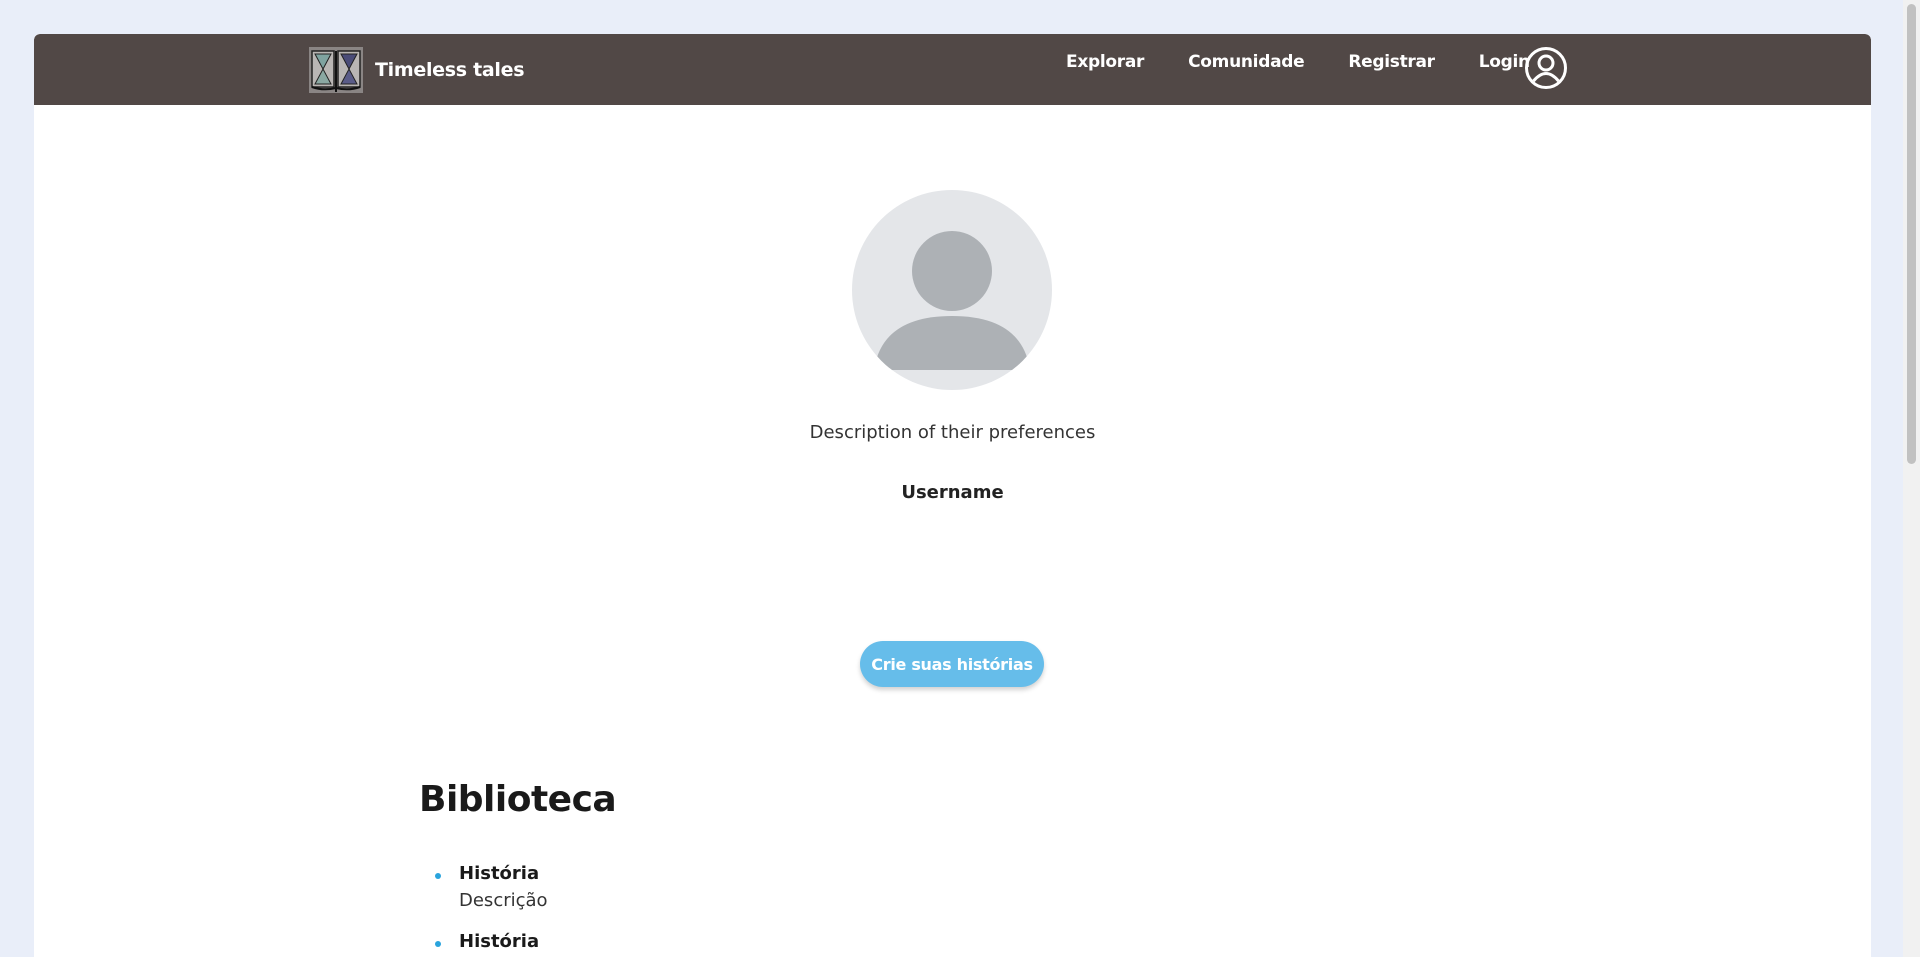 Image resolution: width=1920 pixels, height=957 pixels. I want to click on nav-item-comunidade: Comunidade, so click(1246, 62).